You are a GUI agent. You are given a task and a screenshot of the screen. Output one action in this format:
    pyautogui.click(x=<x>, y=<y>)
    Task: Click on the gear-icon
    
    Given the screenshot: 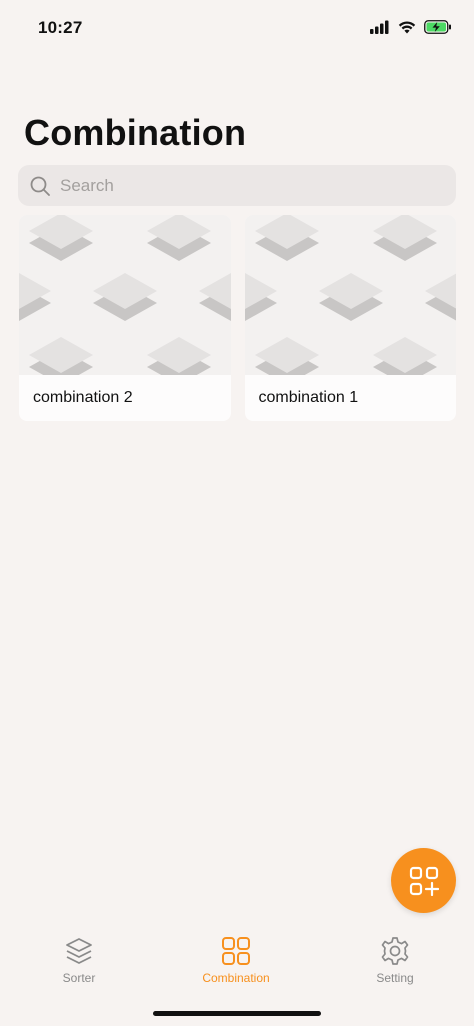 What is the action you would take?
    pyautogui.click(x=395, y=951)
    